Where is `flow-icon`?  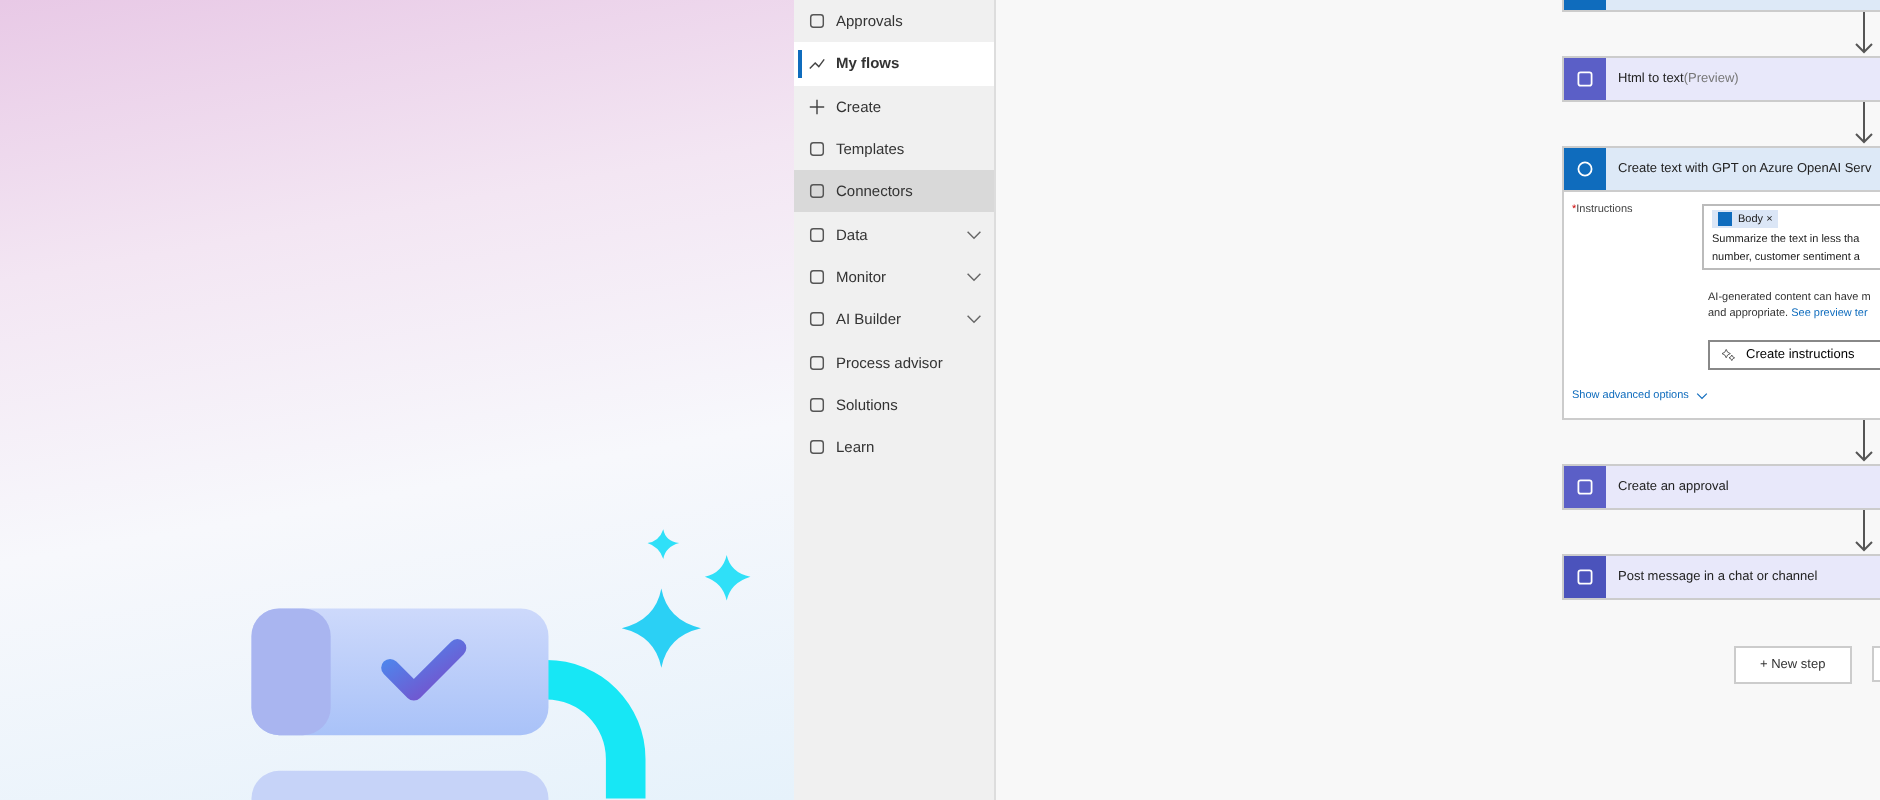 flow-icon is located at coordinates (817, 63).